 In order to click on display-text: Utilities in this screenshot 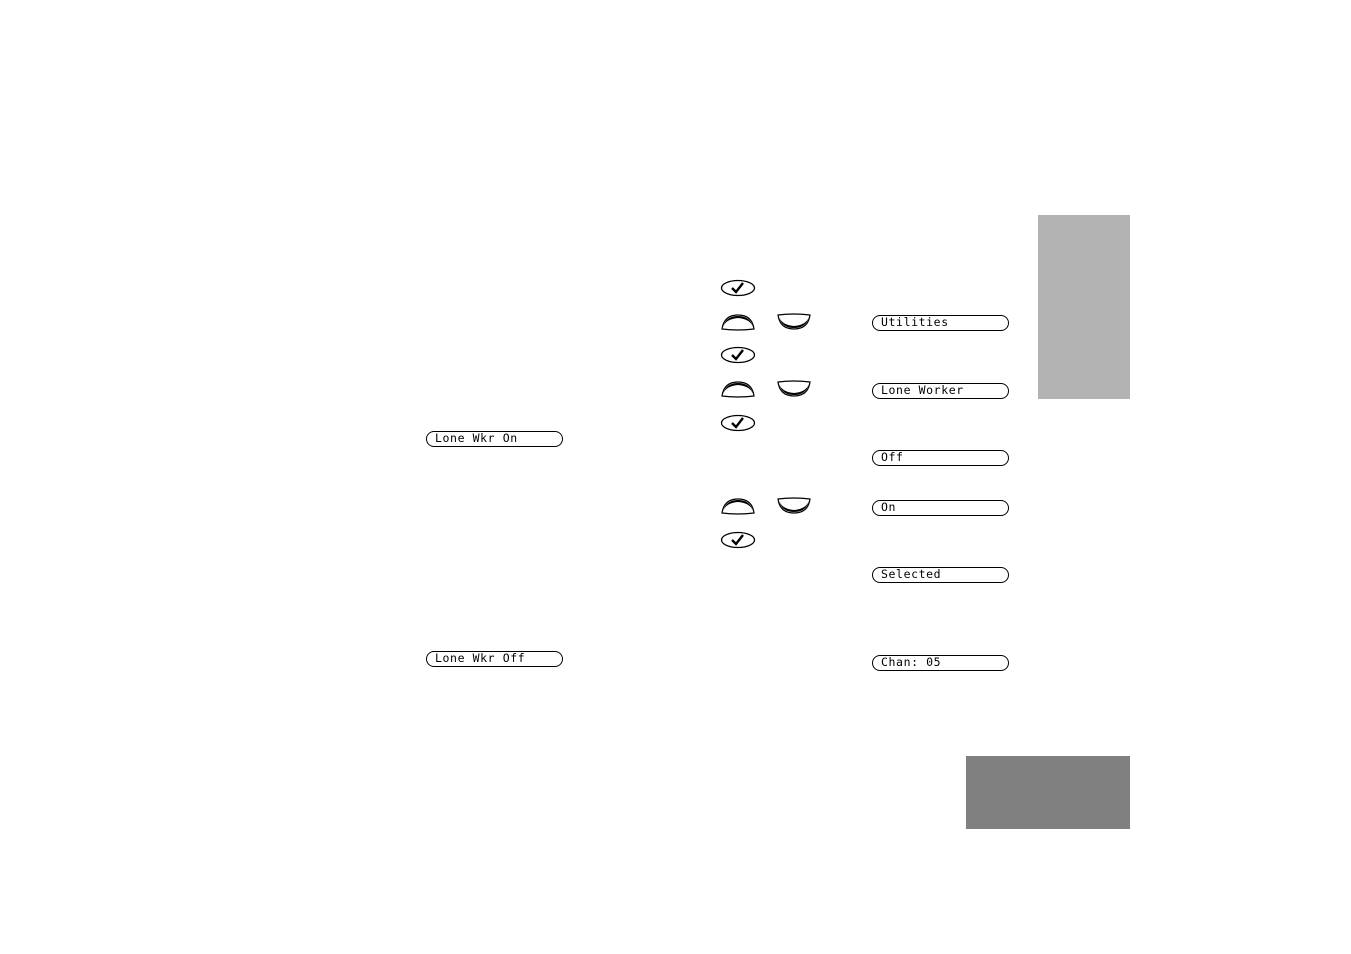, I will do `click(915, 322)`.